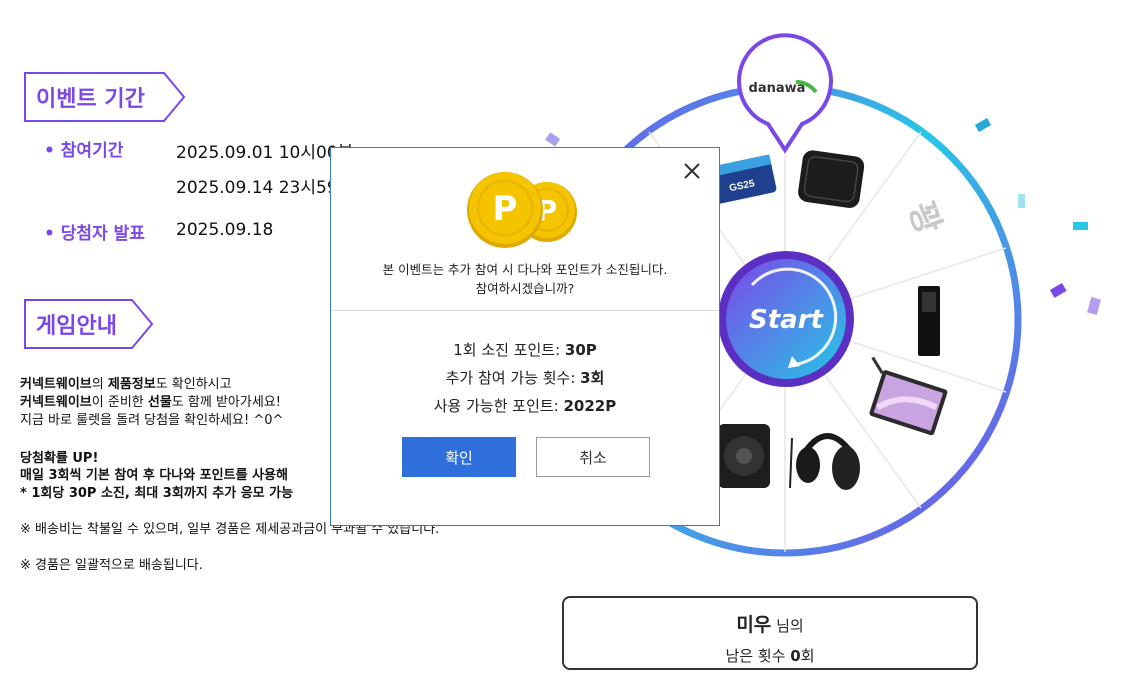 This screenshot has height=697, width=1122. What do you see at coordinates (525, 279) in the screenshot?
I see `dialog-message: 본 이벤트는 추가 참여 시 다나와 포인트가 소진됩니다. 참여하시겠습니까?` at bounding box center [525, 279].